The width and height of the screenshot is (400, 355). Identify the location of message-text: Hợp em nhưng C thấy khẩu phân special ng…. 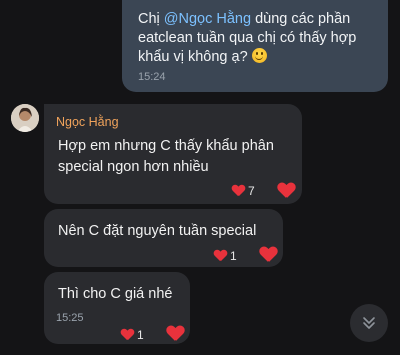
(166, 156).